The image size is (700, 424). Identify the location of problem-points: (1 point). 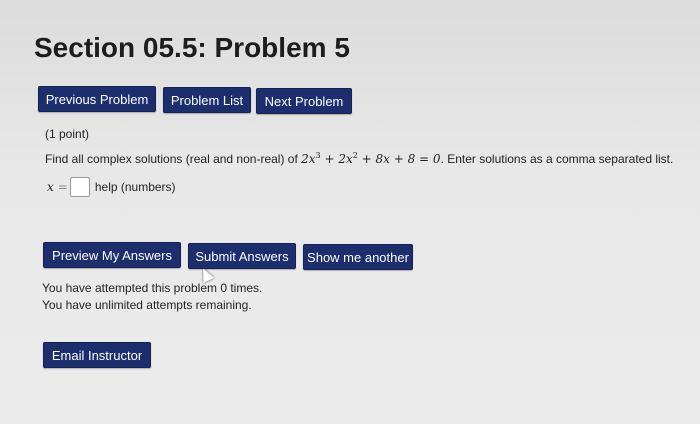
(67, 134).